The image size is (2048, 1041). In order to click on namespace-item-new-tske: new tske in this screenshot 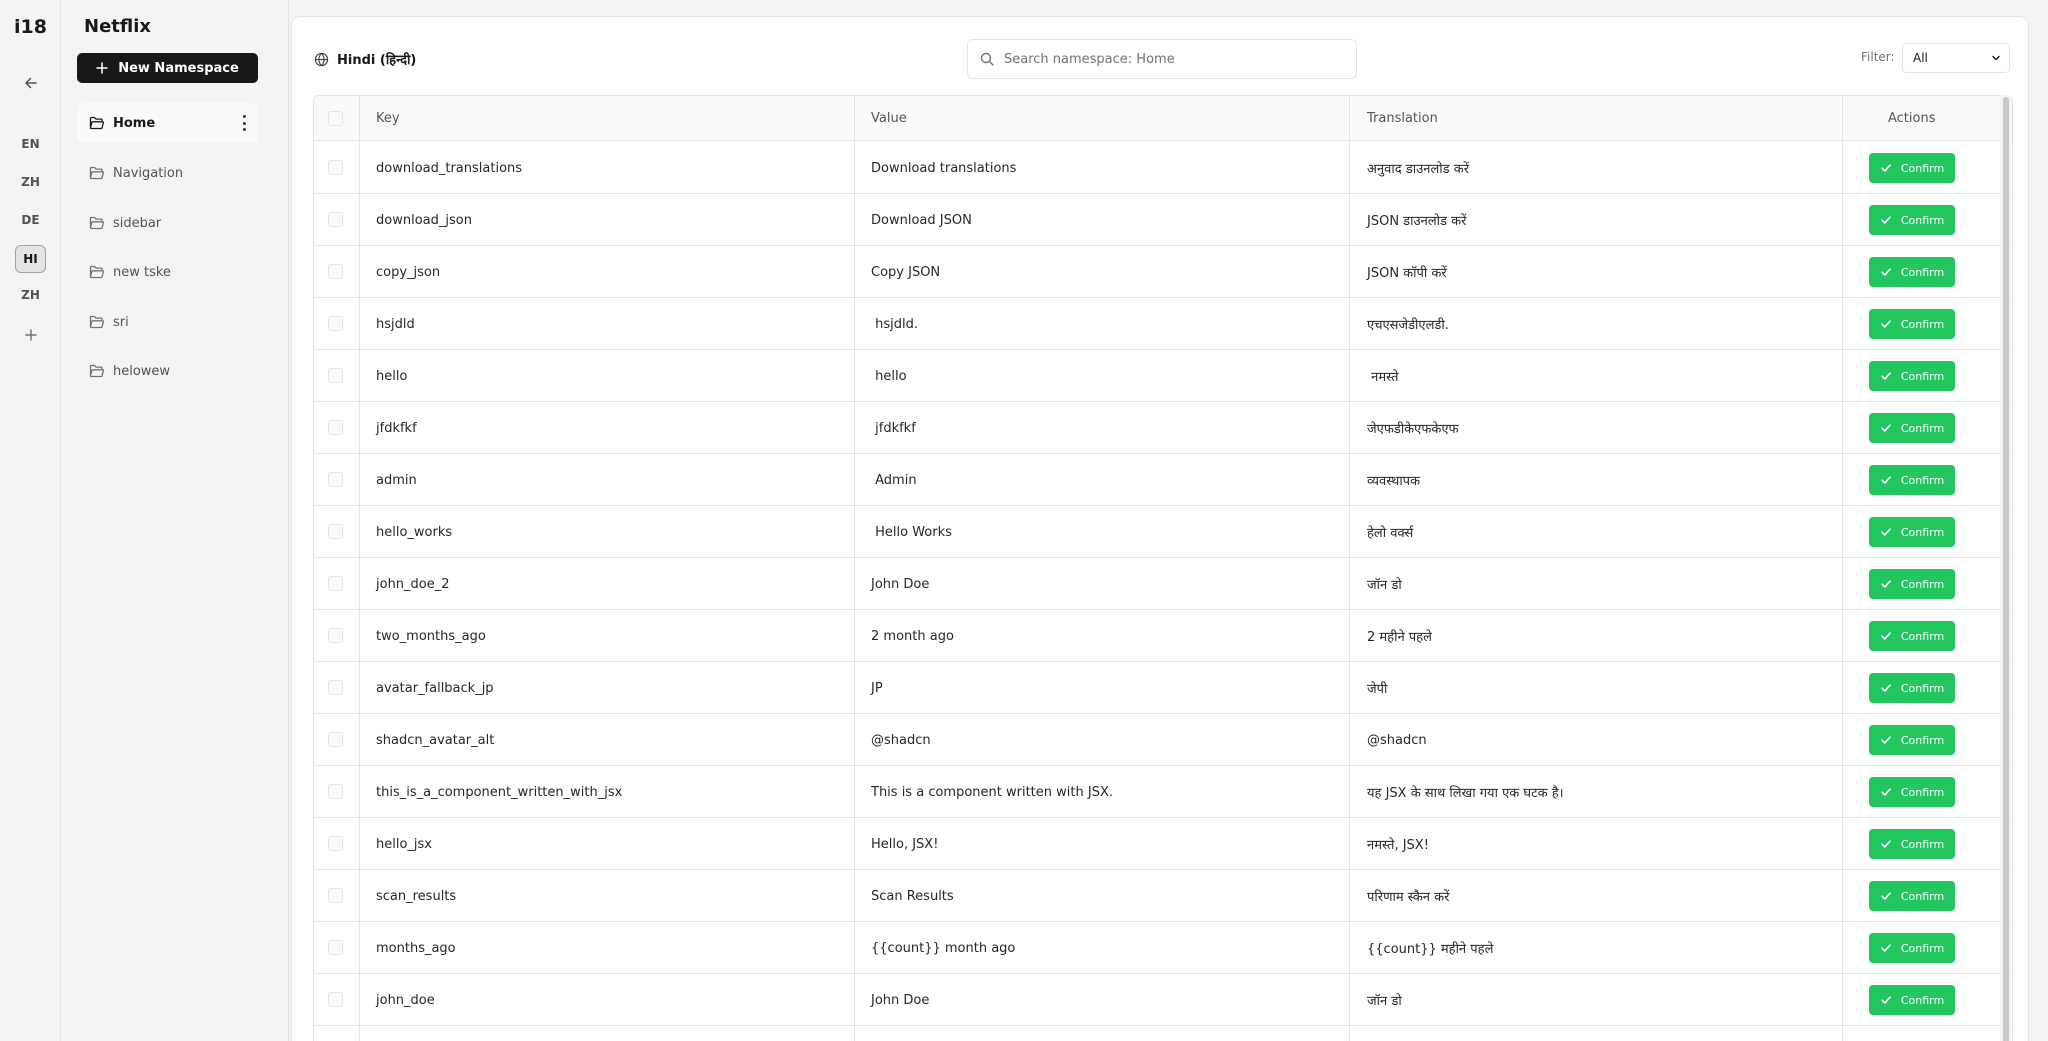, I will do `click(167, 272)`.